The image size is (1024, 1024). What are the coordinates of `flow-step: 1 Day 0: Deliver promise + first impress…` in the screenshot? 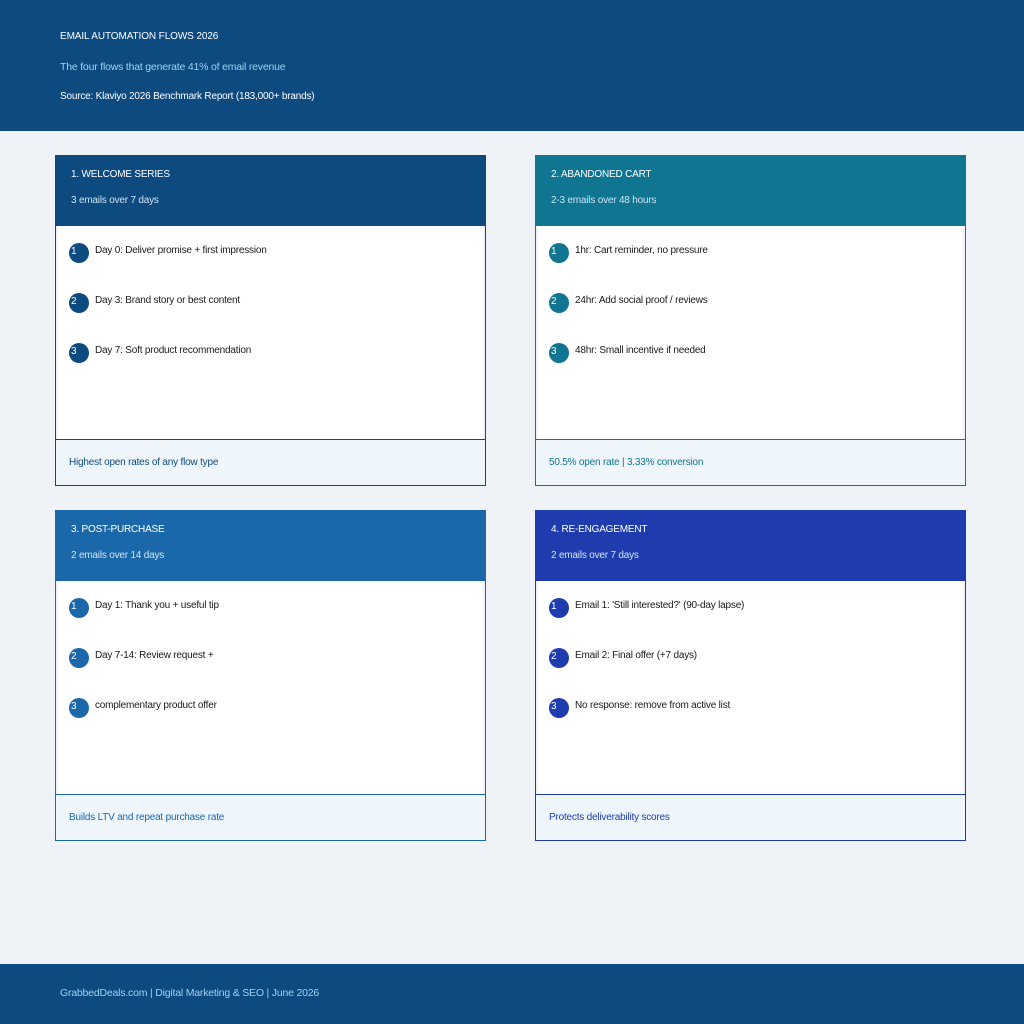 It's located at (269, 253).